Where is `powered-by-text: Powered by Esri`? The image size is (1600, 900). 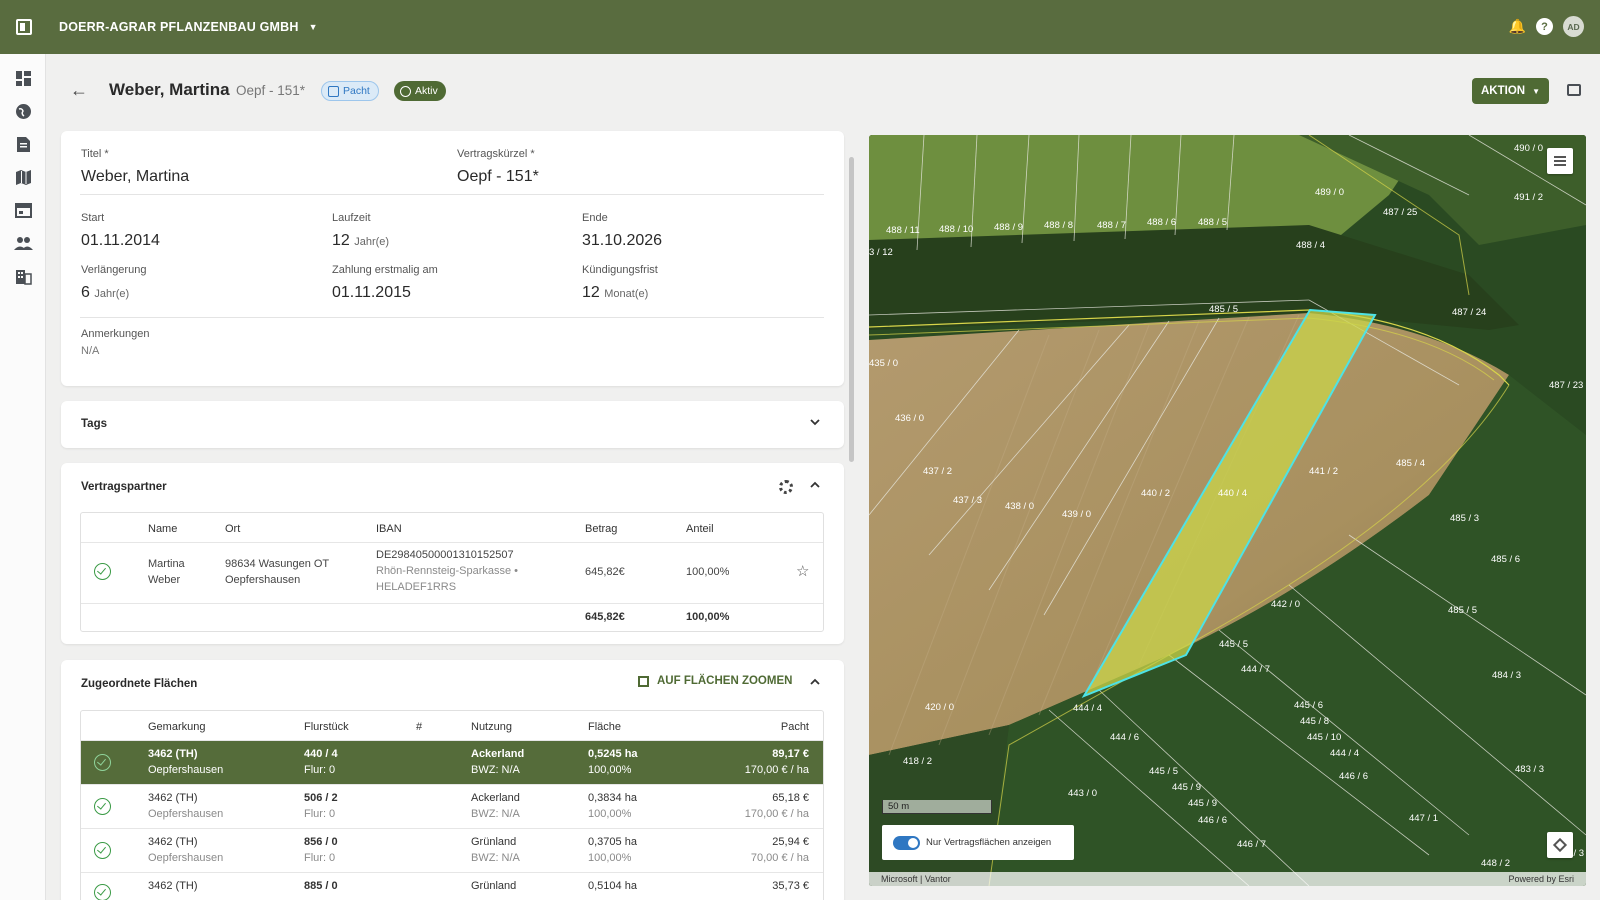
powered-by-text: Powered by Esri is located at coordinates (1541, 879).